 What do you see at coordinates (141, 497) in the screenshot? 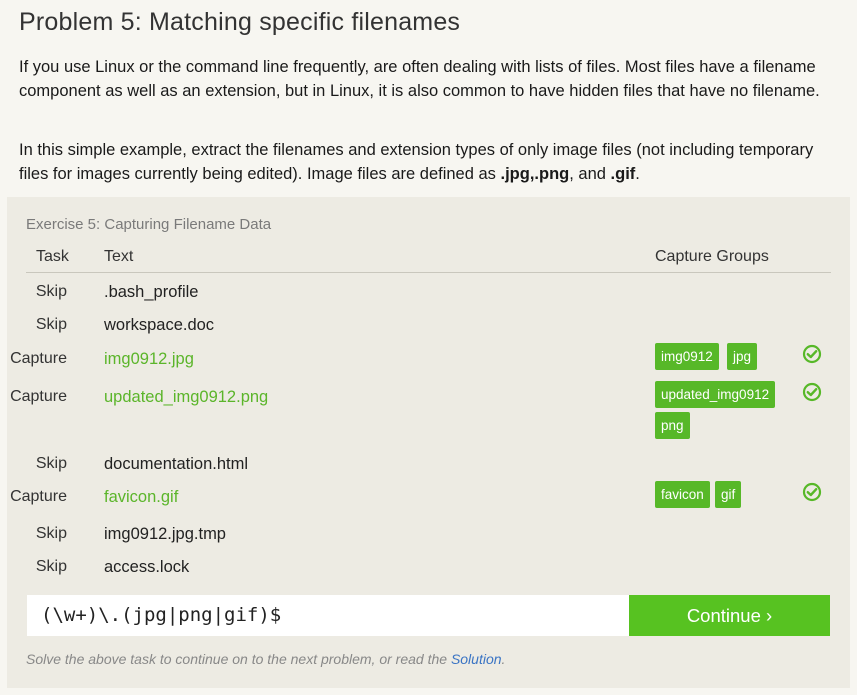
I see `row-text: favicon.gif` at bounding box center [141, 497].